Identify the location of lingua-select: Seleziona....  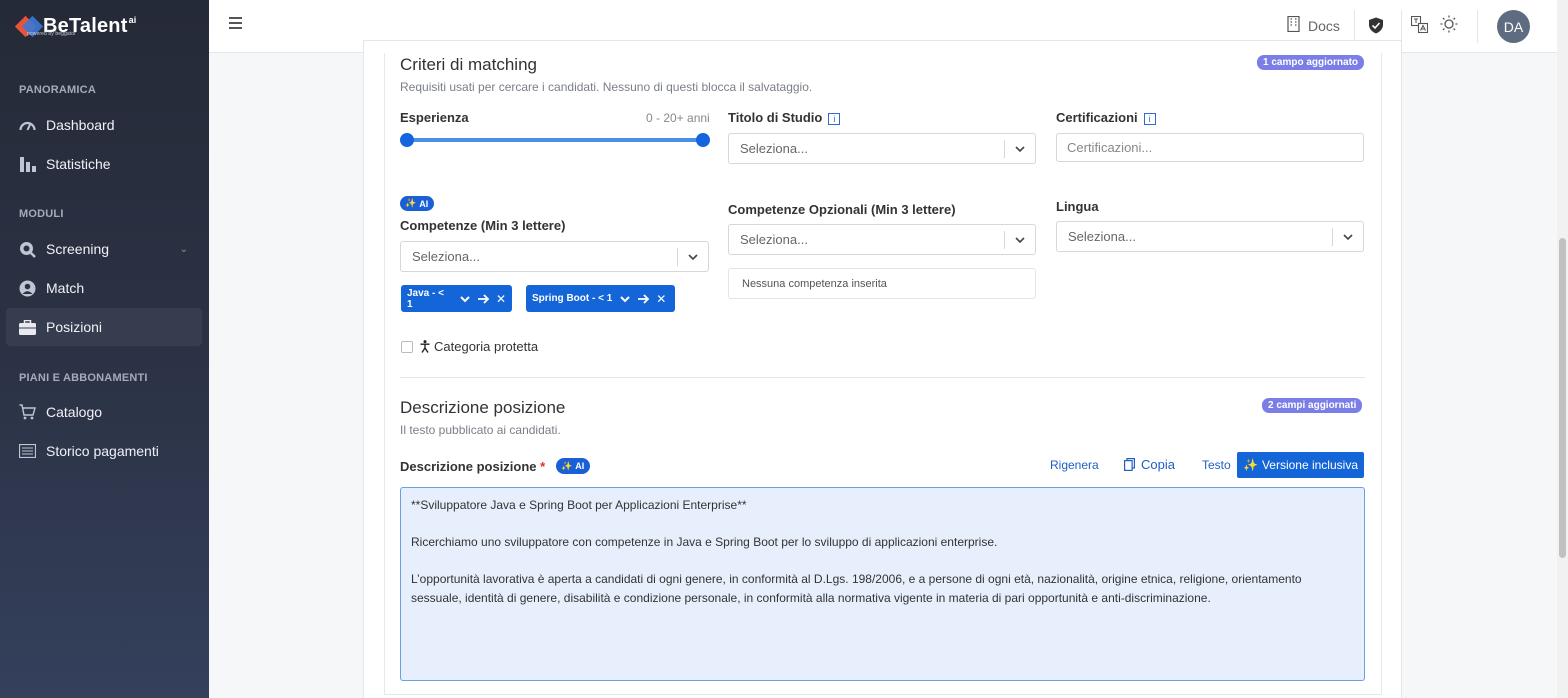
(1210, 236).